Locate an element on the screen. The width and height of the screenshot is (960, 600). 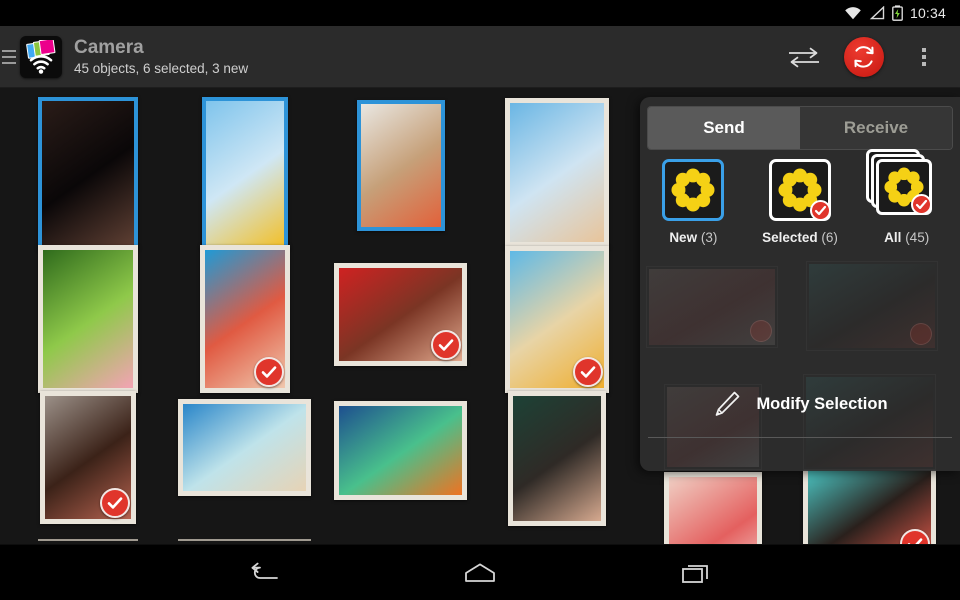
panel-divider is located at coordinates (800, 437).